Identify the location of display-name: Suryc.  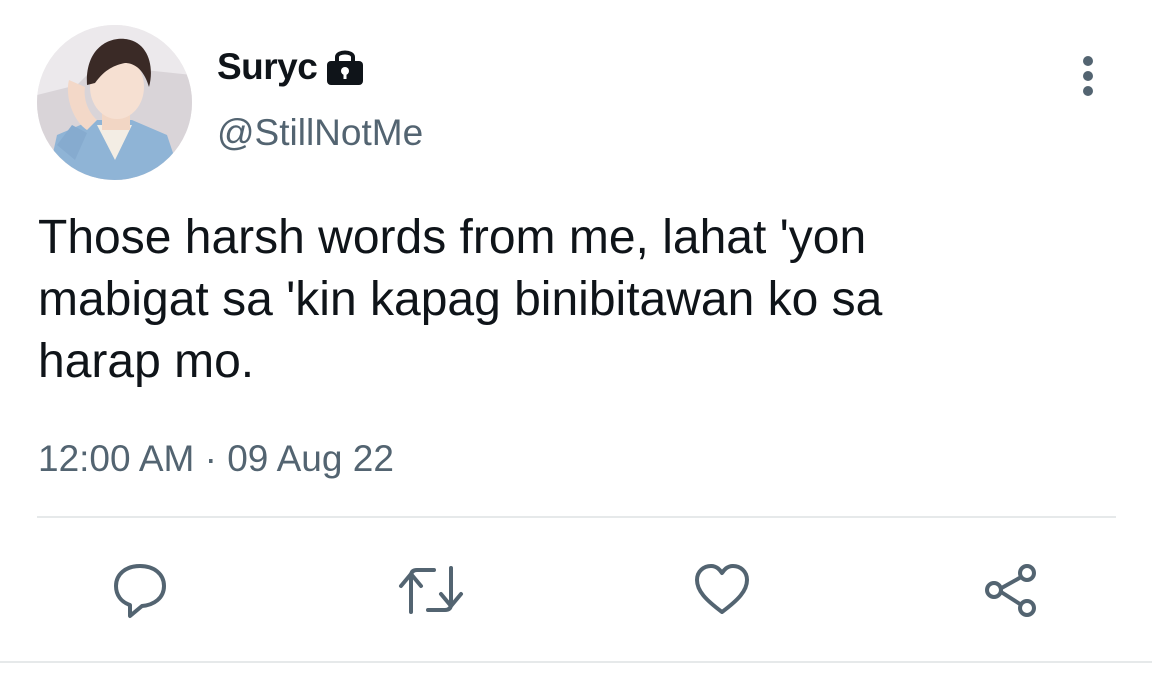
(267, 67).